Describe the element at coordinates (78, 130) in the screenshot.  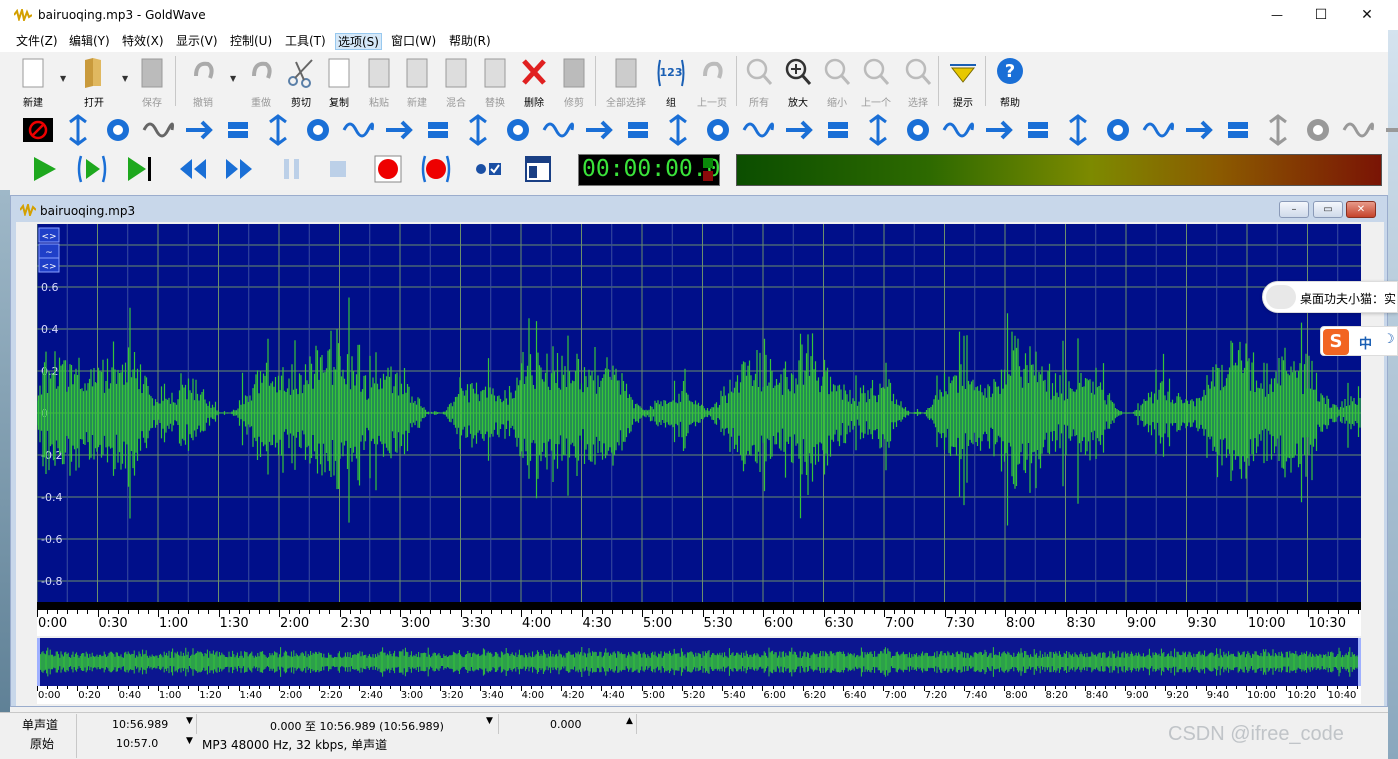
I see `volume-vertical-icon` at that location.